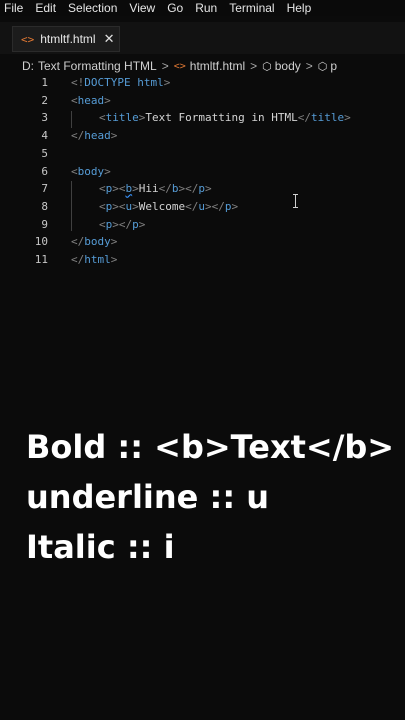 The image size is (405, 720). I want to click on code-text: <title>Text Formatting in HTML</title>, so click(225, 118).